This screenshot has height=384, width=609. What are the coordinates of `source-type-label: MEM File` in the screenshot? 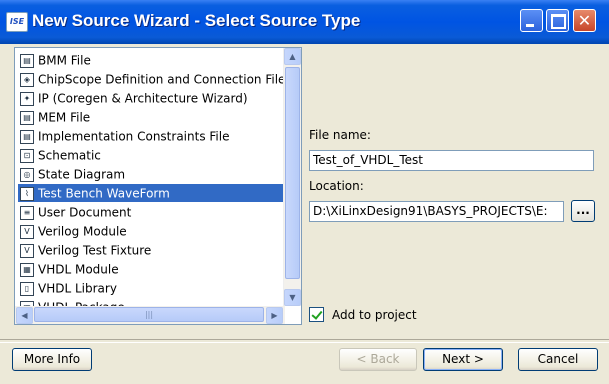 It's located at (64, 117).